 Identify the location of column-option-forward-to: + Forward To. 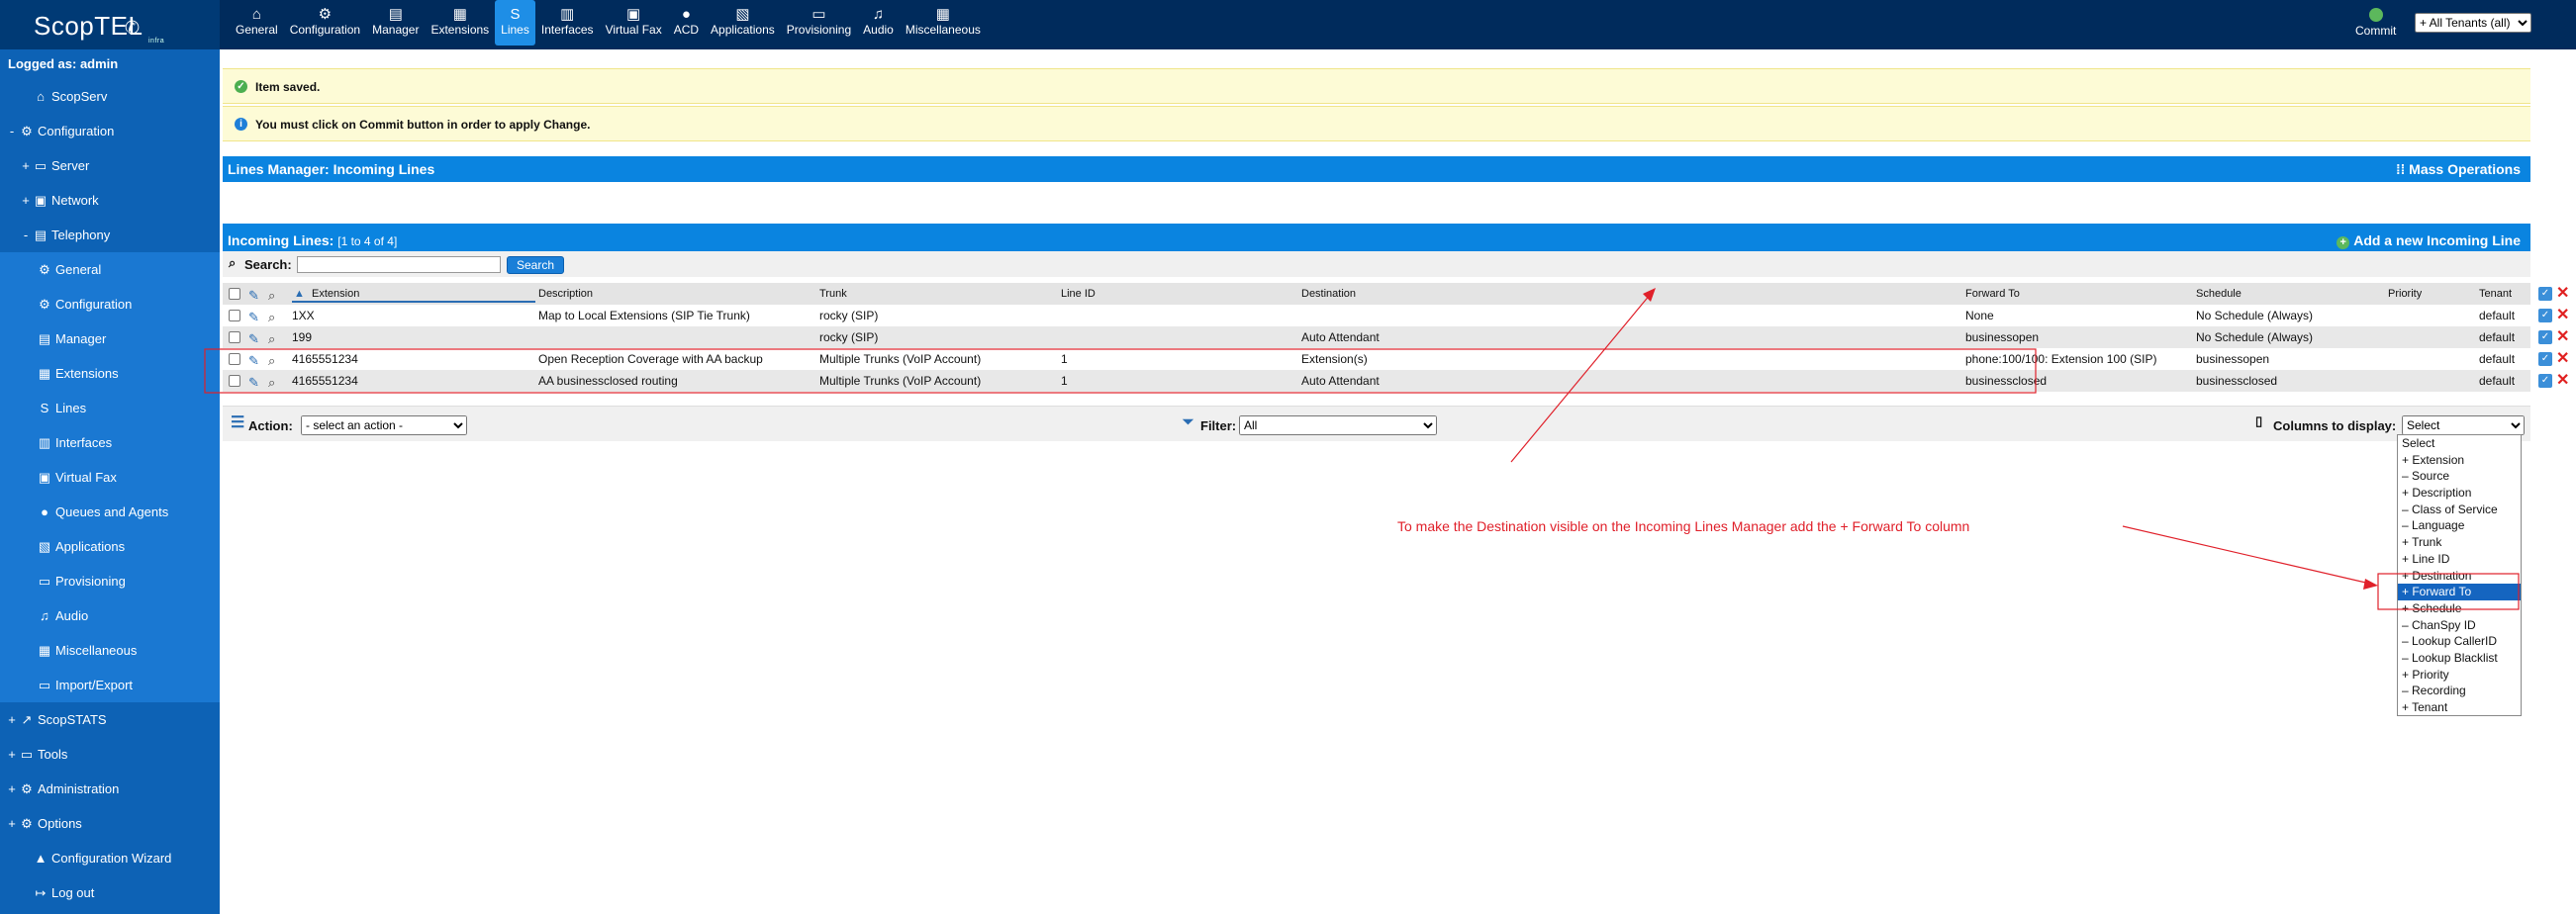
(2459, 592).